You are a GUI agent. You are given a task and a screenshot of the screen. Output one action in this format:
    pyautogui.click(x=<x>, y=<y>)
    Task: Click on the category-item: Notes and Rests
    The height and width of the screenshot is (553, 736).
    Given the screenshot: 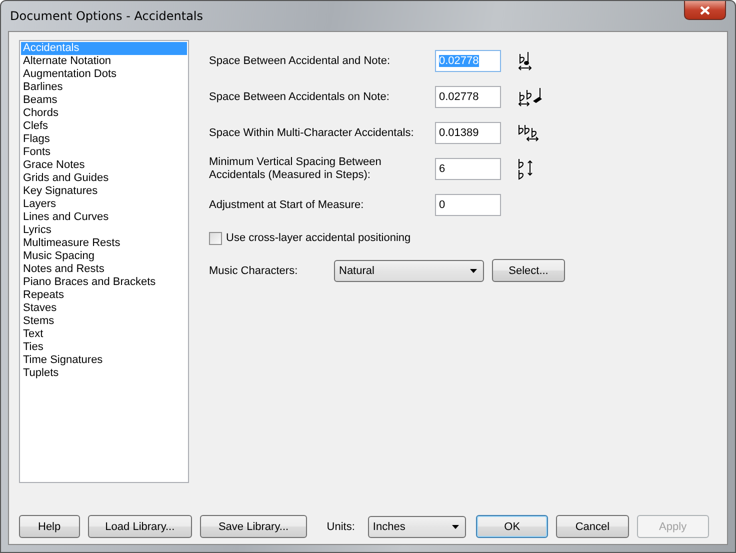 What is the action you would take?
    pyautogui.click(x=104, y=269)
    